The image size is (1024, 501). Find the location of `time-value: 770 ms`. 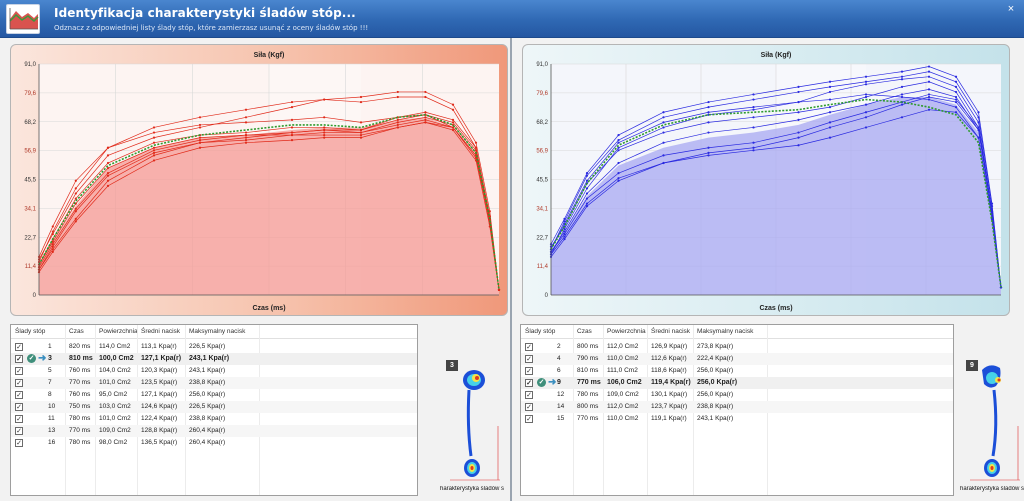

time-value: 770 ms is located at coordinates (588, 418).